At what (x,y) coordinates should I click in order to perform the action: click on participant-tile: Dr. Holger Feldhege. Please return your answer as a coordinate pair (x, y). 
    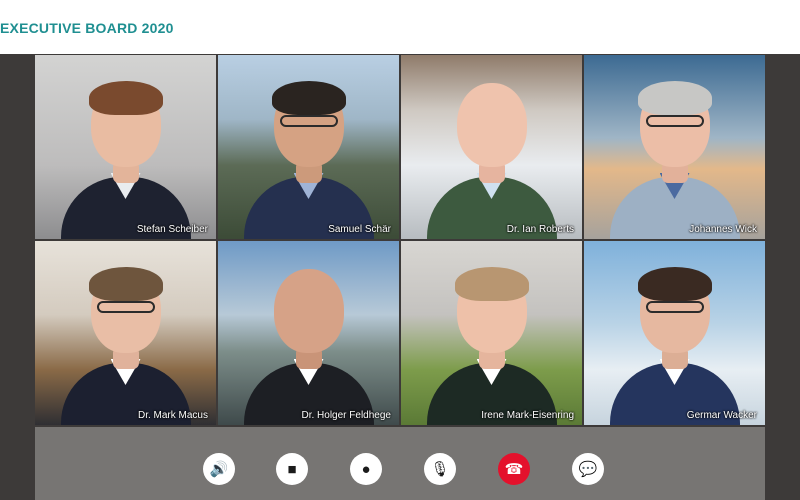
    Looking at the image, I should click on (308, 333).